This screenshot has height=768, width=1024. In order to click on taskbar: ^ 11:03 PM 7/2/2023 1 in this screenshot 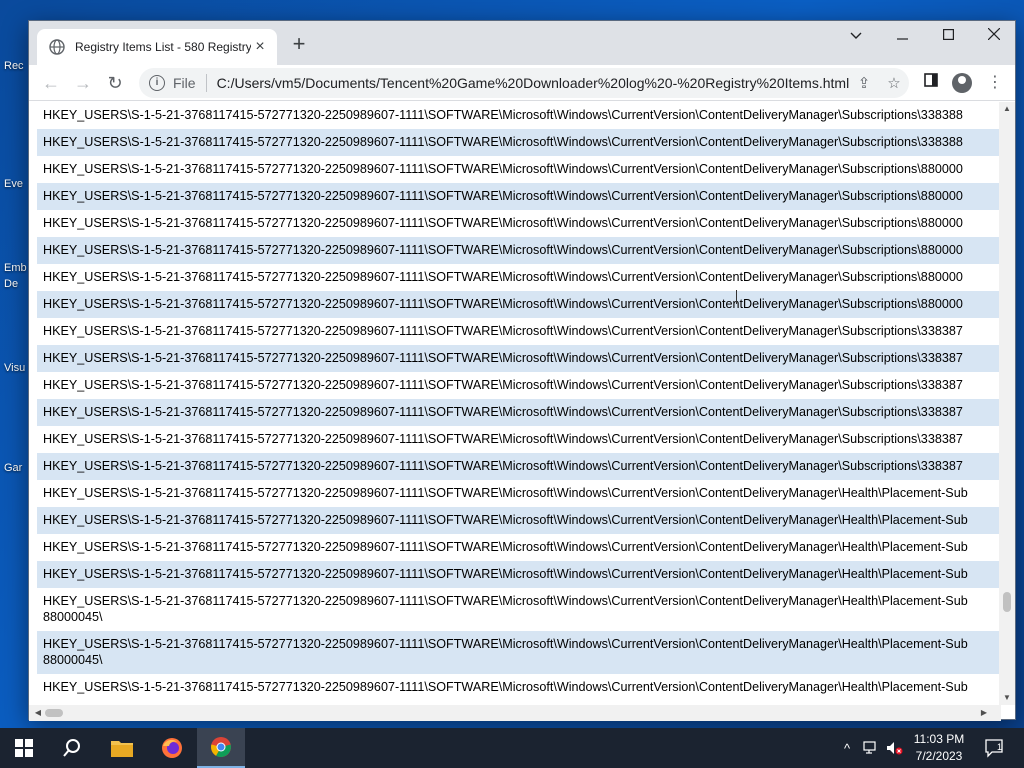, I will do `click(512, 748)`.